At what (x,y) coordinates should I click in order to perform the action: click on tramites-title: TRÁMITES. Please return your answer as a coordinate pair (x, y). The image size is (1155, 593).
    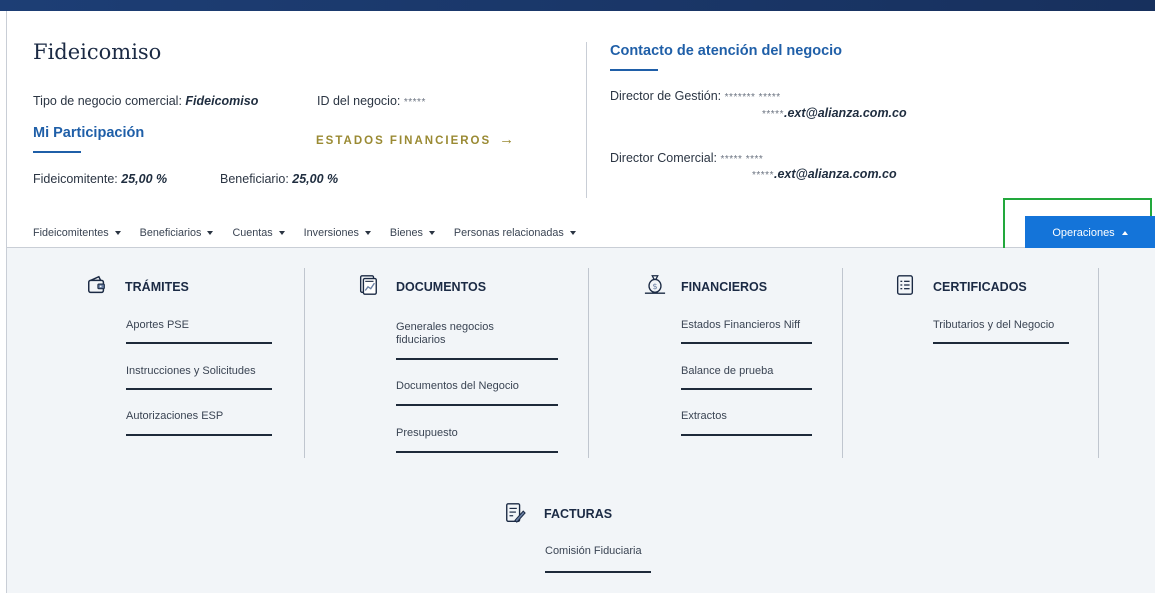
    Looking at the image, I should click on (157, 287).